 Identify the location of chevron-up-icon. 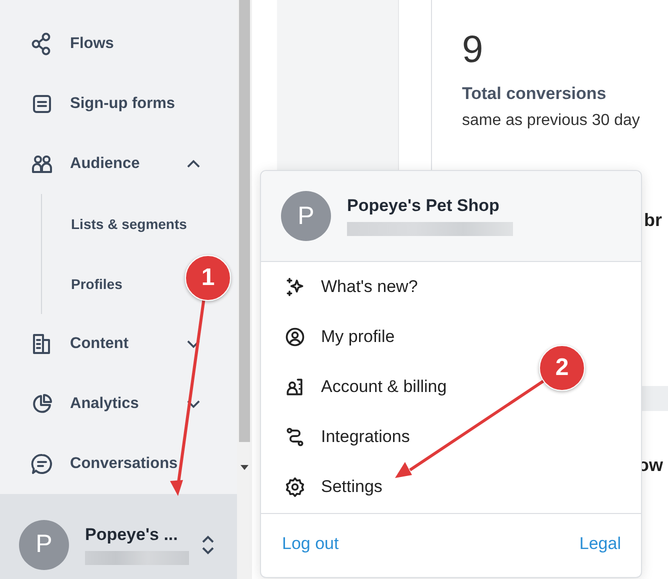
(193, 164).